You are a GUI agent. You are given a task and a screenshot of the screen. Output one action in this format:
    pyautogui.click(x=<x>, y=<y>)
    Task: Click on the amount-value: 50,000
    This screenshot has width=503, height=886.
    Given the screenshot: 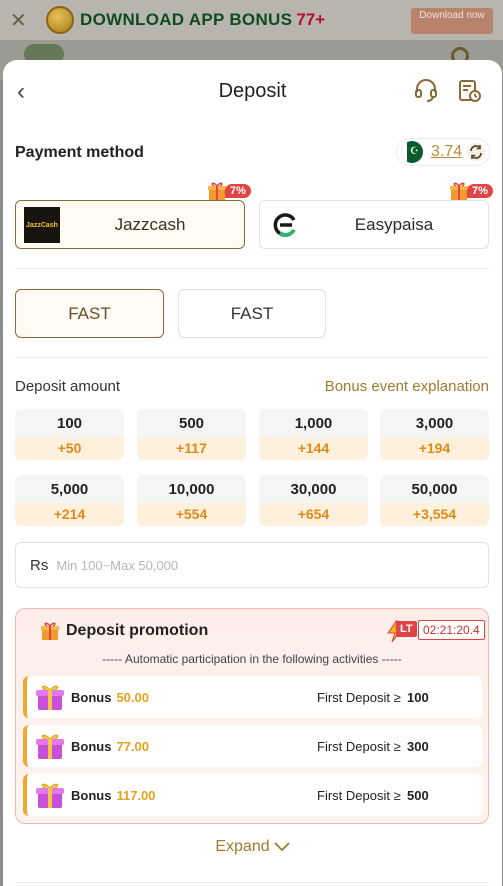 What is the action you would take?
    pyautogui.click(x=434, y=489)
    